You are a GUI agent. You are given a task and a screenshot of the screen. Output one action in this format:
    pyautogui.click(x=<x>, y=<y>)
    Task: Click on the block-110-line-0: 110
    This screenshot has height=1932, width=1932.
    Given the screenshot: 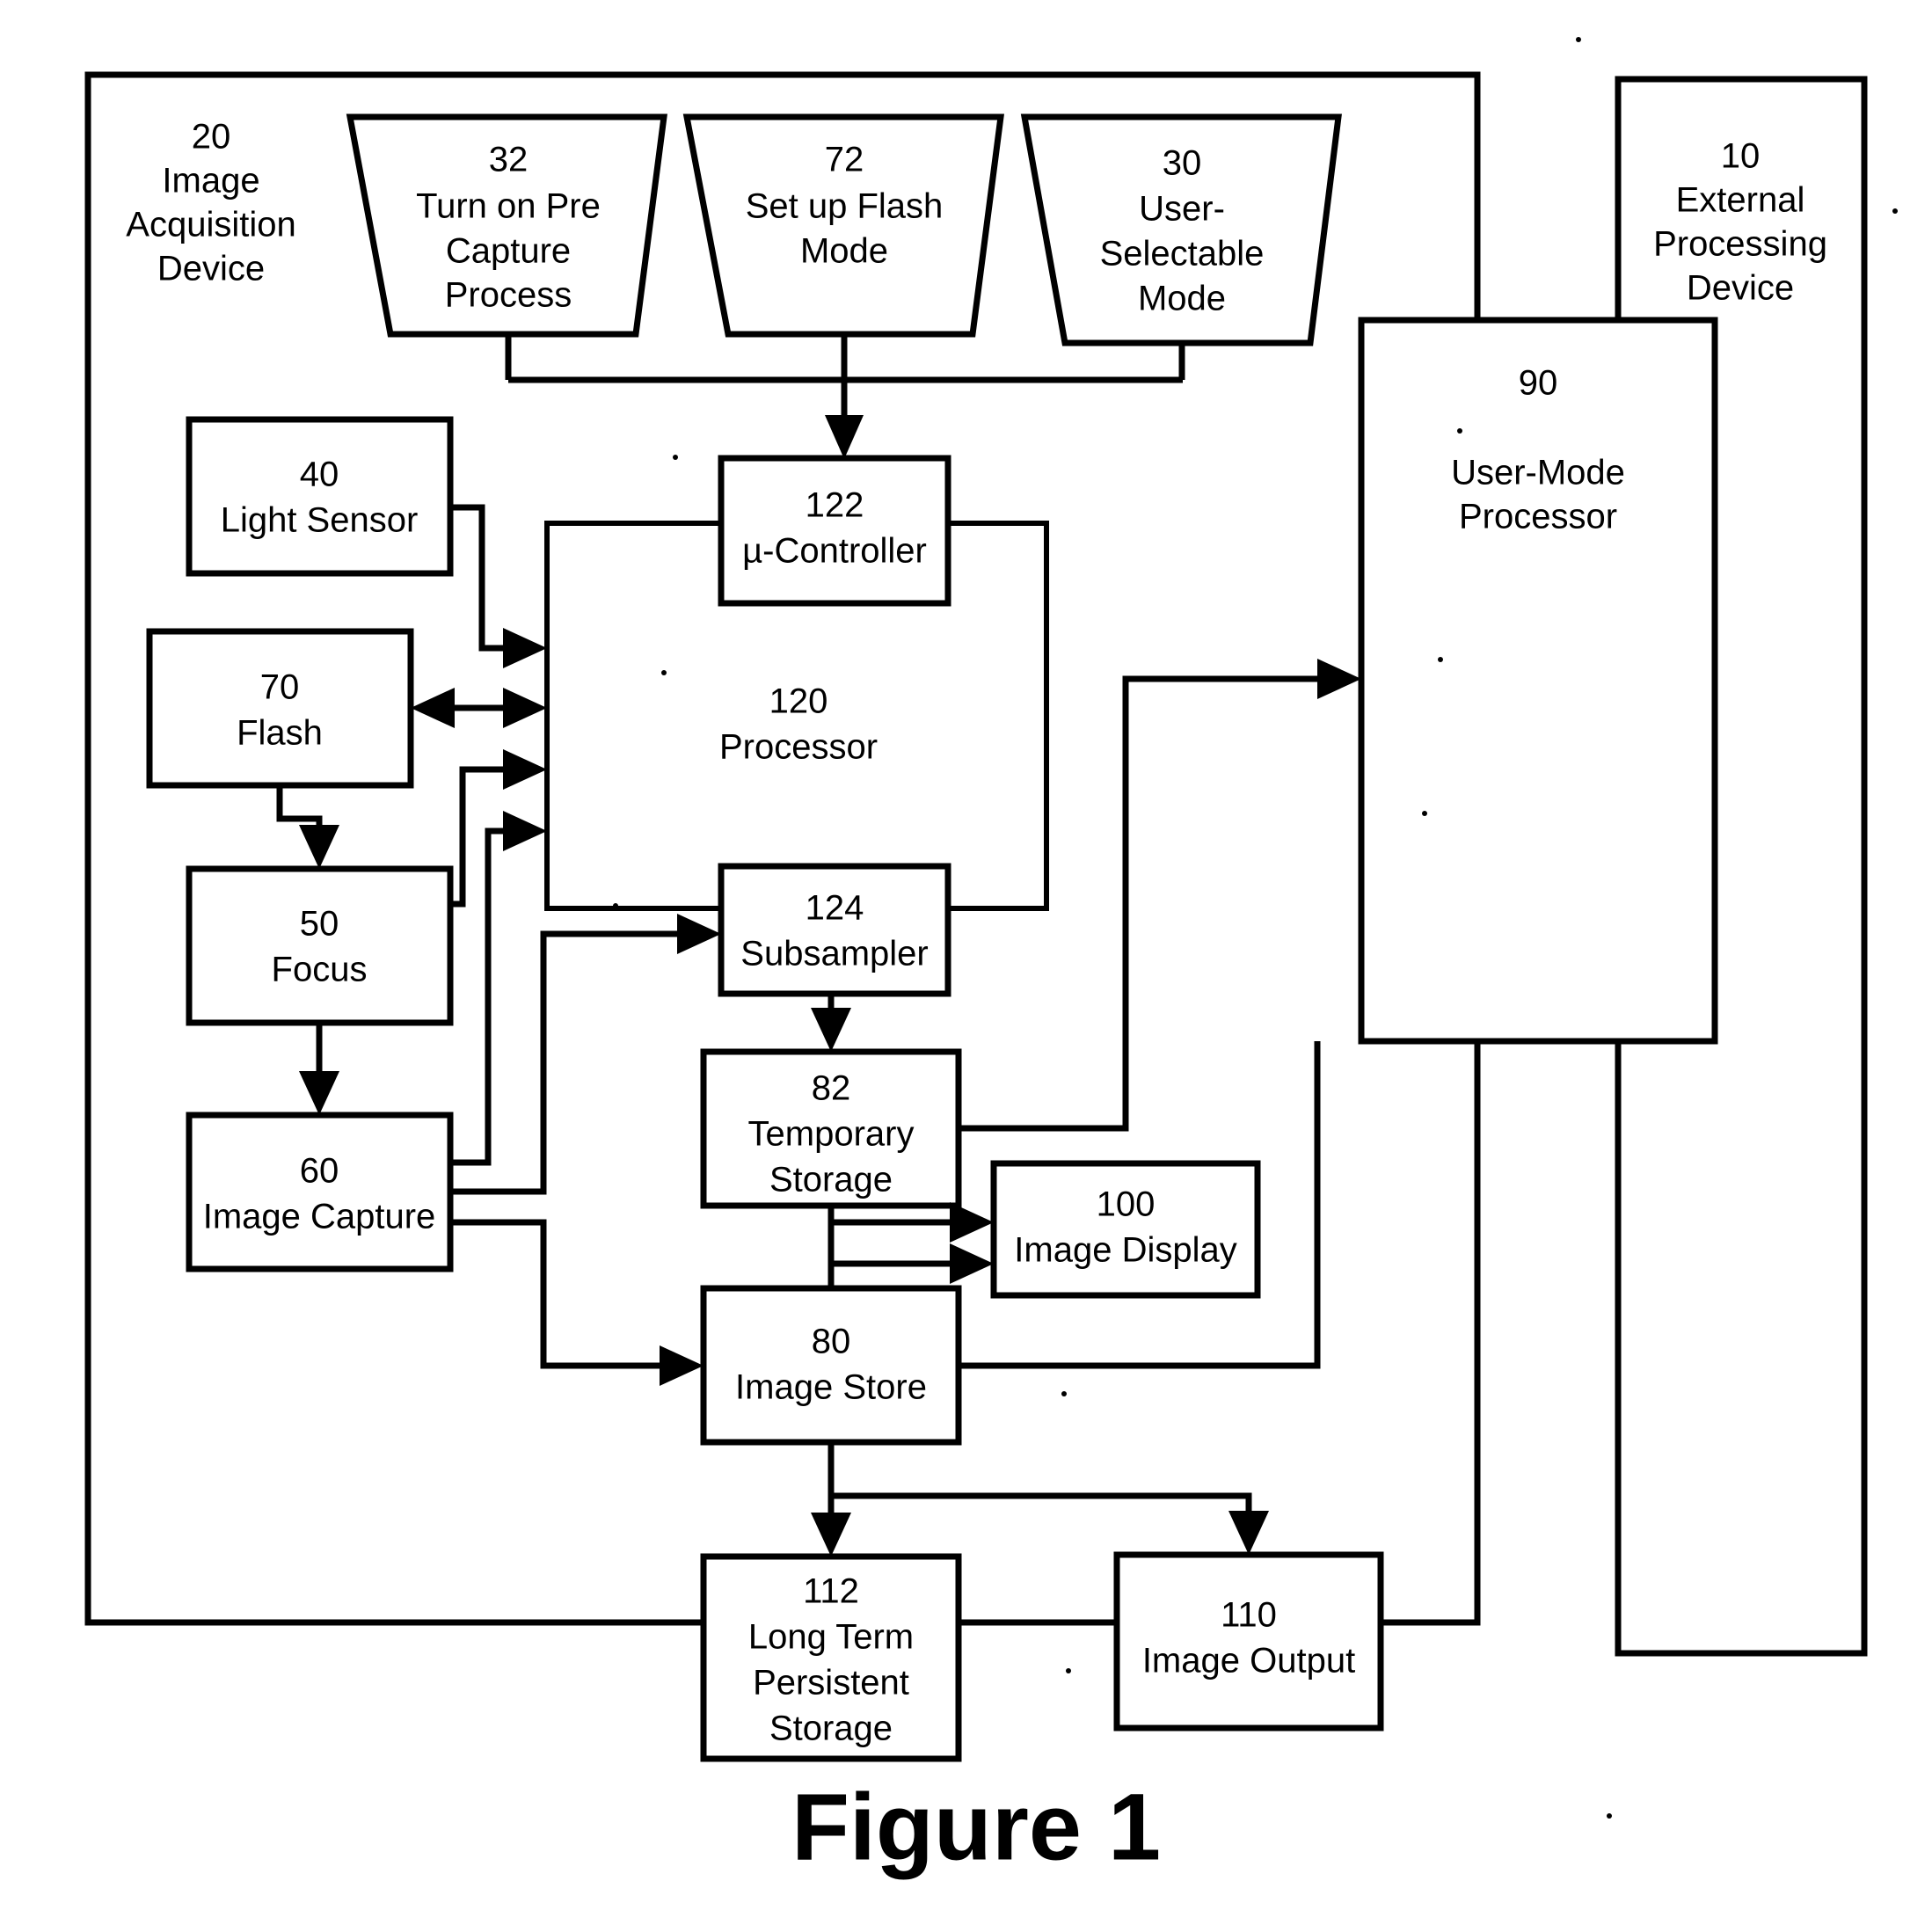 What is the action you would take?
    pyautogui.click(x=1249, y=1616)
    